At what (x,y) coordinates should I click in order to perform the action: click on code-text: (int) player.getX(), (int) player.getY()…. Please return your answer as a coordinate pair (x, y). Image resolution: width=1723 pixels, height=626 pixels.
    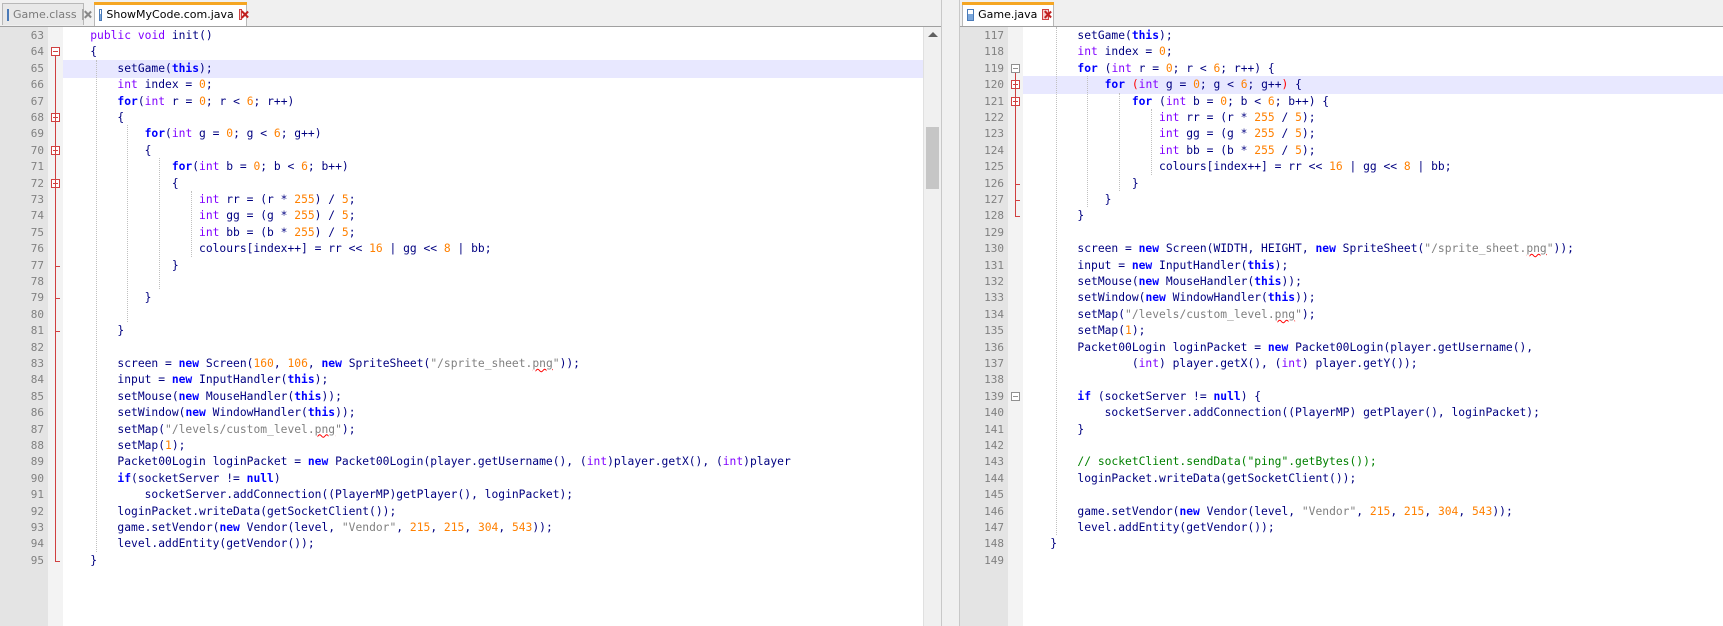
    Looking at the image, I should click on (1220, 363).